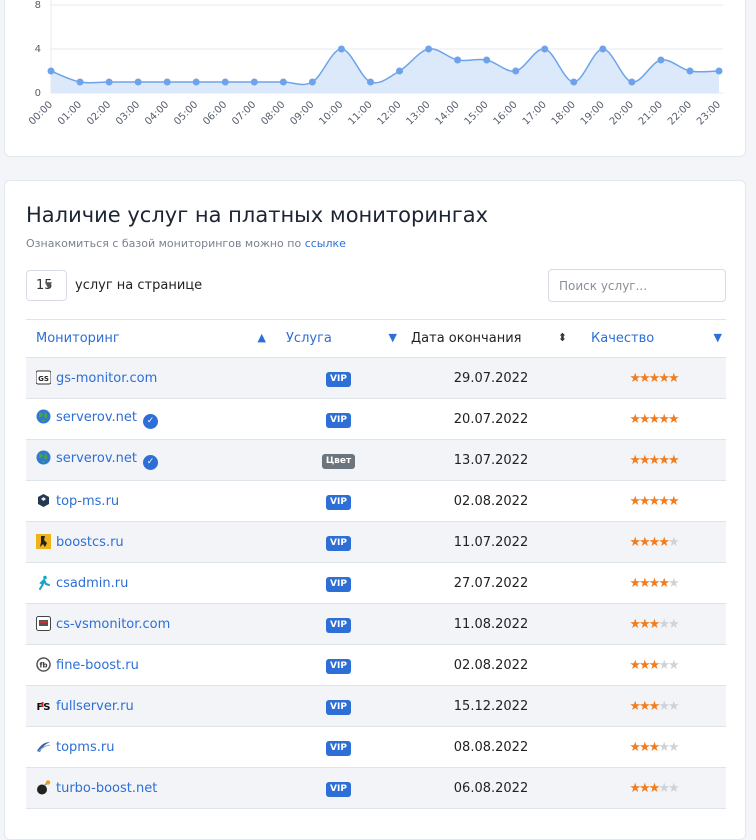 This screenshot has height=840, width=756. I want to click on monitoring-link: fullserver.ru, so click(95, 706).